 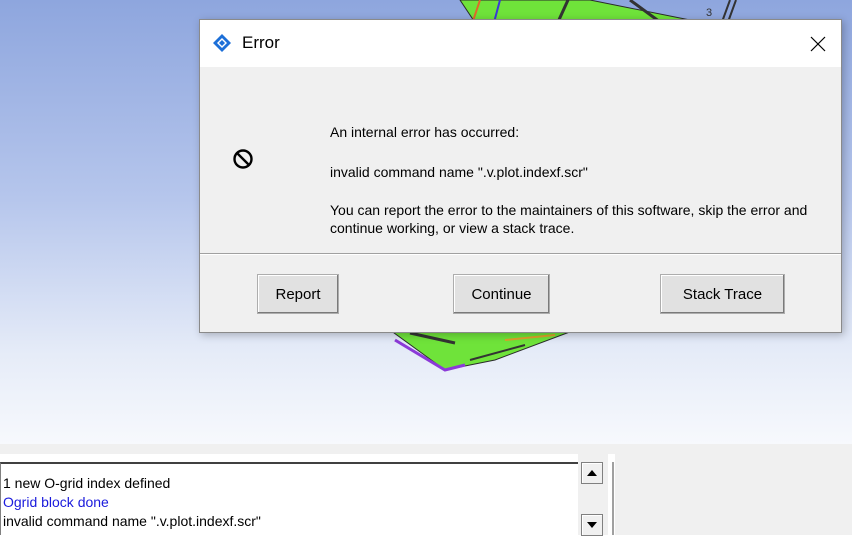 I want to click on dialog-title: Error, so click(x=261, y=42).